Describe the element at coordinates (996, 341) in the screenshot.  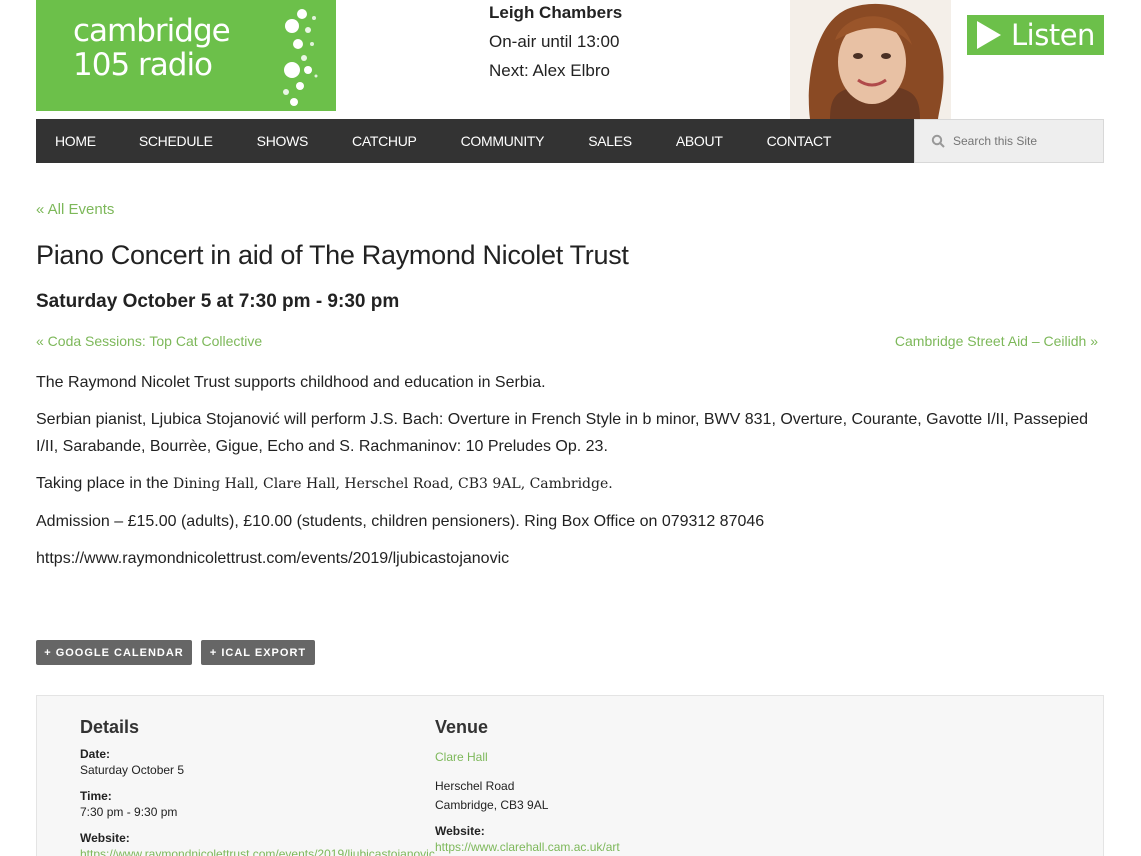
I see `next-event-link: Cambridge Street Aid – Ceilidh »` at that location.